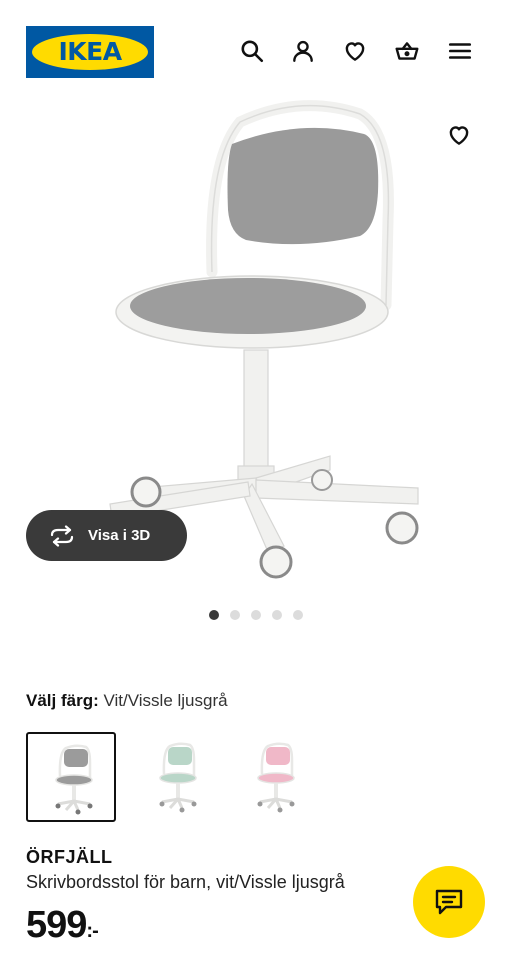  Describe the element at coordinates (56, 925) in the screenshot. I see `price-value: 599` at that location.